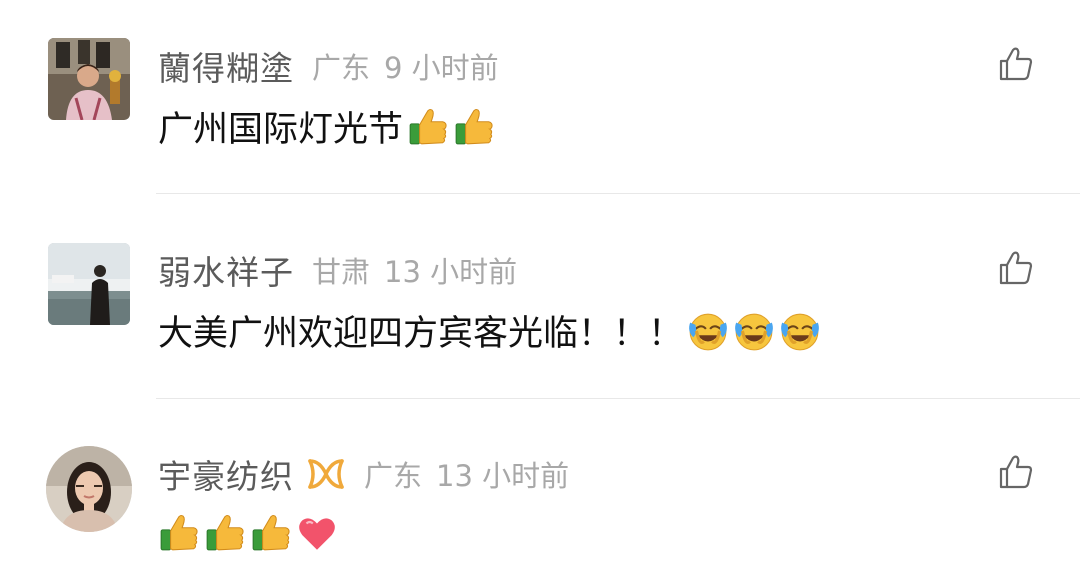 The height and width of the screenshot is (588, 1080). I want to click on comment-meta: 甘肃 13 小时前, so click(414, 270).